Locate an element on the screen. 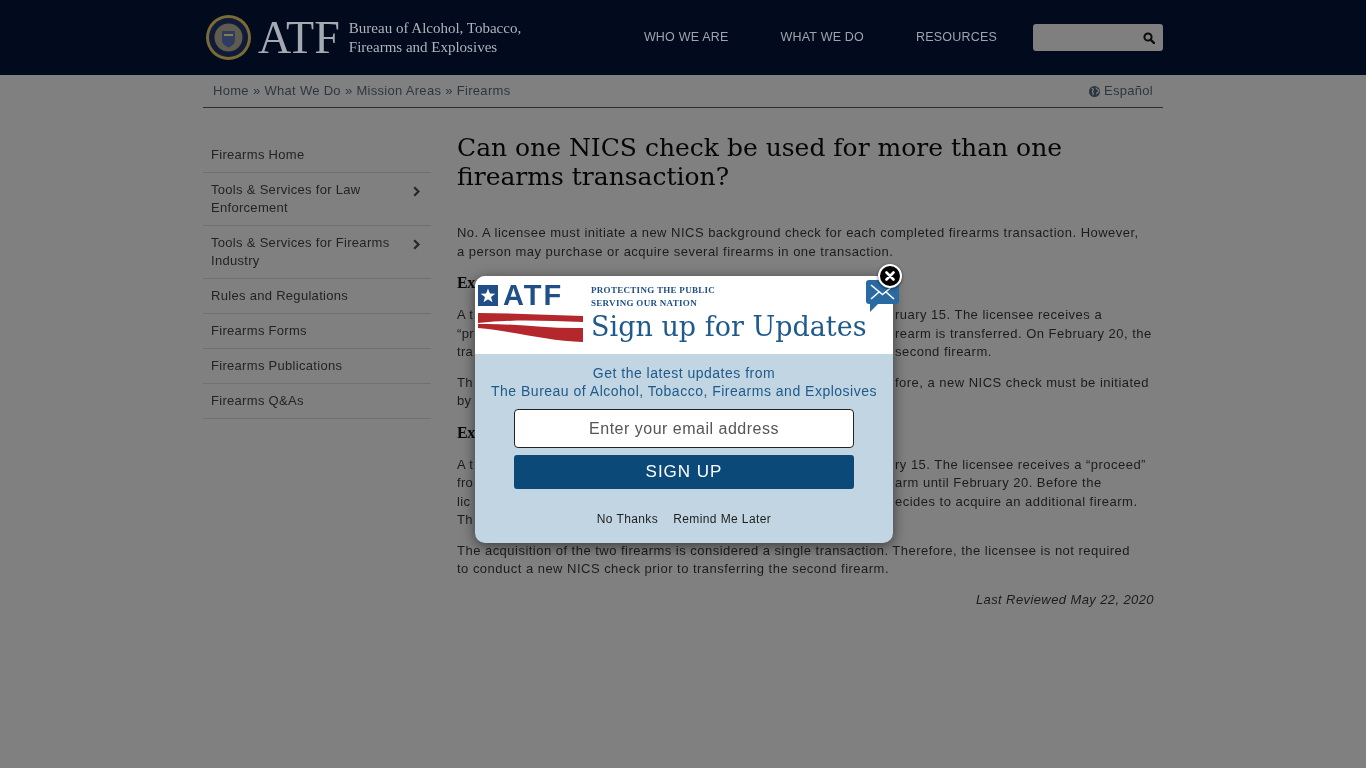 Image resolution: width=1366 pixels, height=768 pixels. search-icon is located at coordinates (1149, 37).